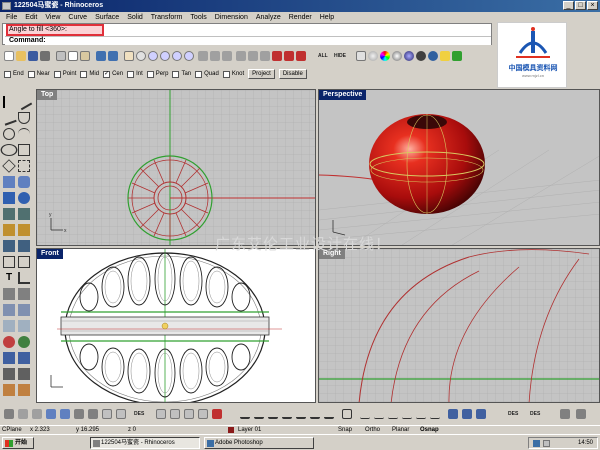 Image resolution: width=600 pixels, height=450 pixels. What do you see at coordinates (580, 5) in the screenshot?
I see `maximize-button: □` at bounding box center [580, 5].